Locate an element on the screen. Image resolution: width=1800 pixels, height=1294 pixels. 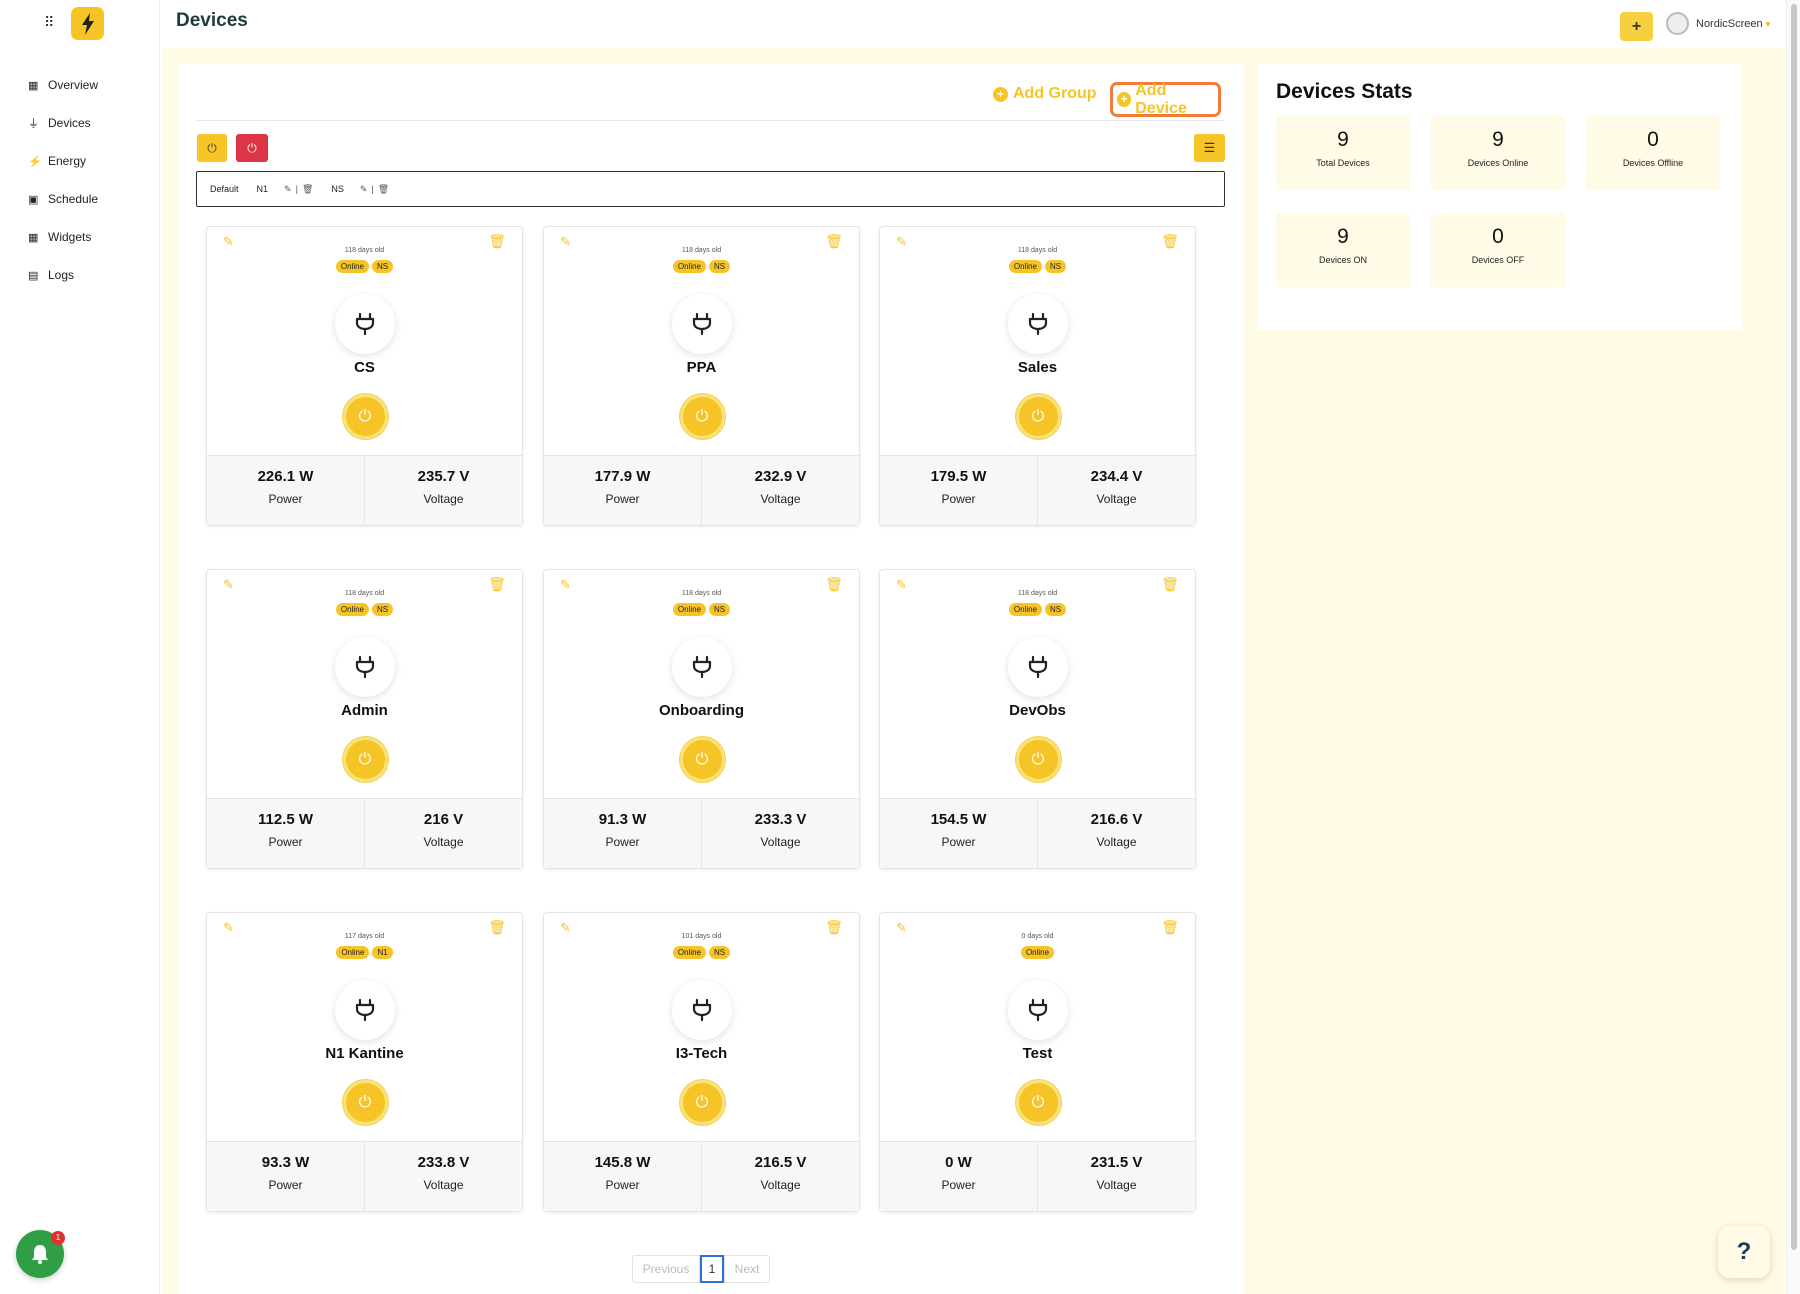
pagination-next: Next is located at coordinates (747, 1269).